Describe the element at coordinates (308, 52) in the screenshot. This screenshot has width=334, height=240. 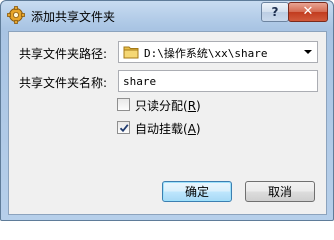
I see `chevron-down-icon` at that location.